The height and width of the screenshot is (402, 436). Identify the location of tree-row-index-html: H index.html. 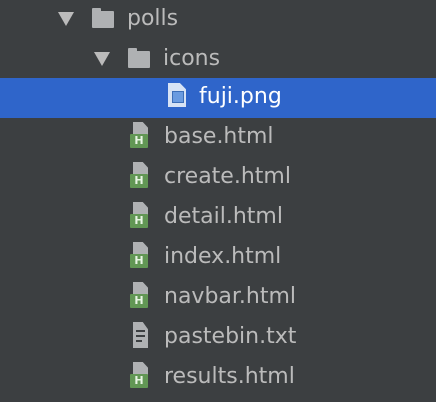
(218, 258).